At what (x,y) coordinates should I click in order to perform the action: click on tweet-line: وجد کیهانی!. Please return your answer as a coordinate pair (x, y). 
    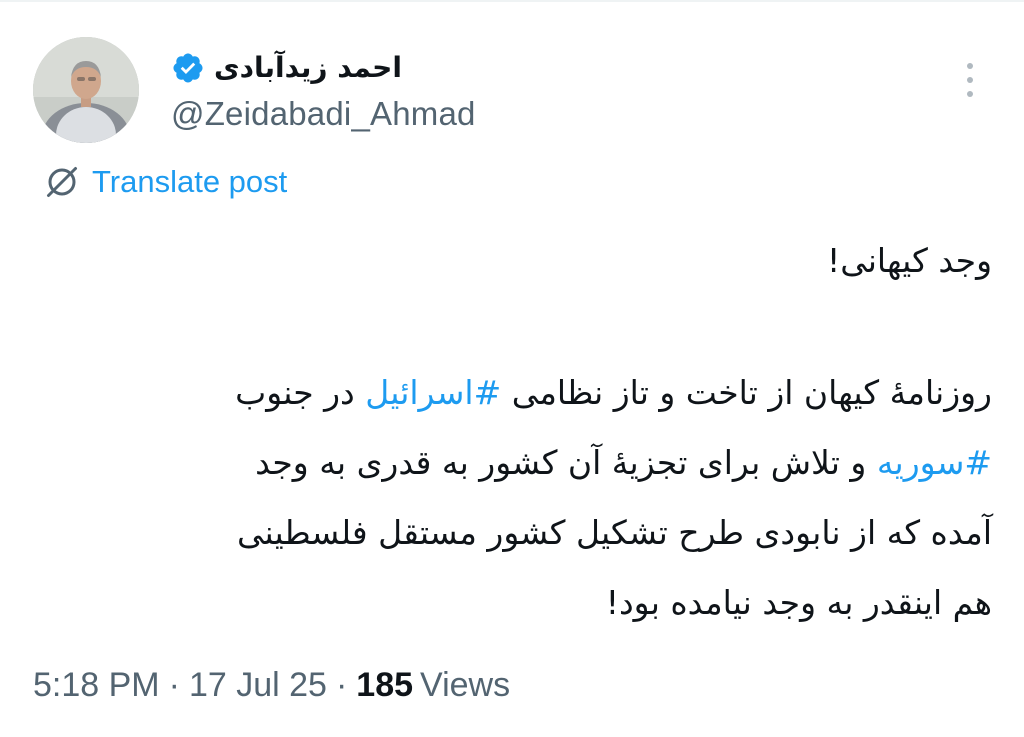
    Looking at the image, I should click on (909, 260).